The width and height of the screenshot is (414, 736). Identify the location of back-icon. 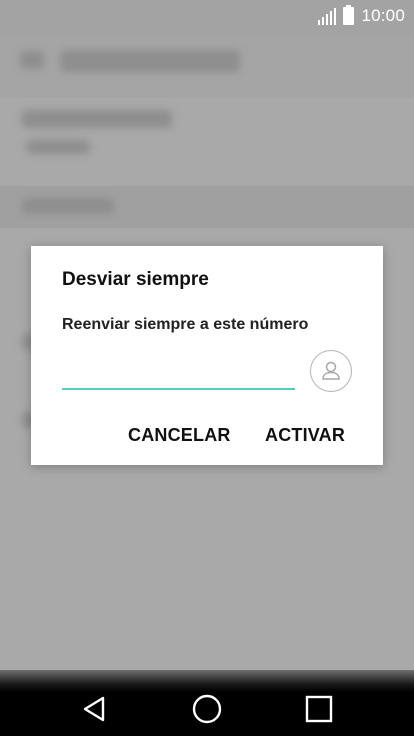
(94, 709).